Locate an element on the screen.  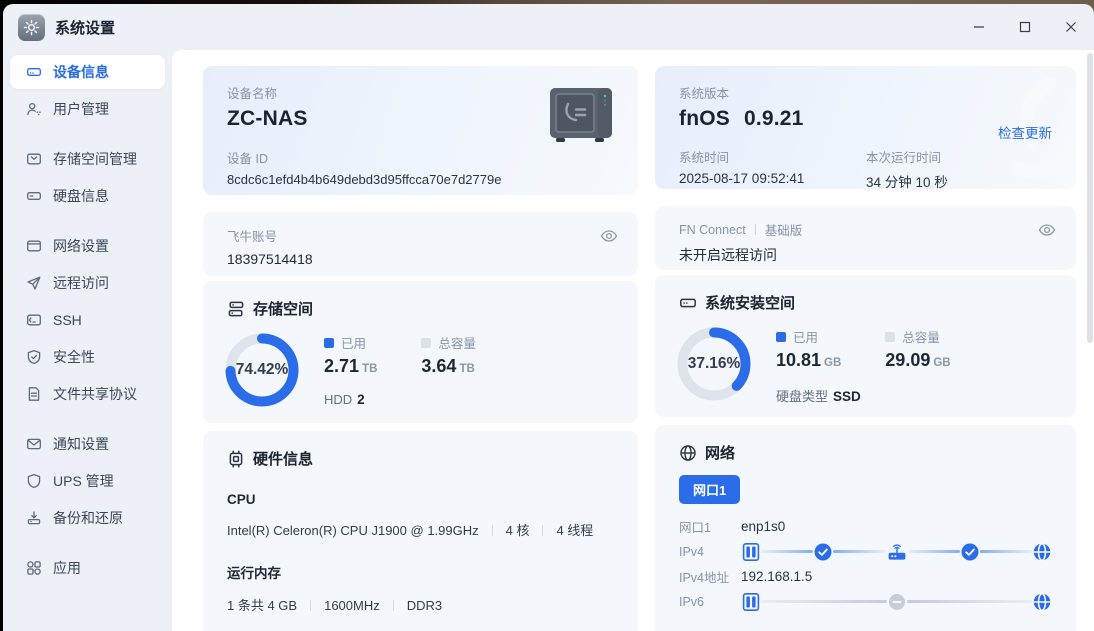
port-name-row: 网口1 enp1s0 is located at coordinates (732, 527).